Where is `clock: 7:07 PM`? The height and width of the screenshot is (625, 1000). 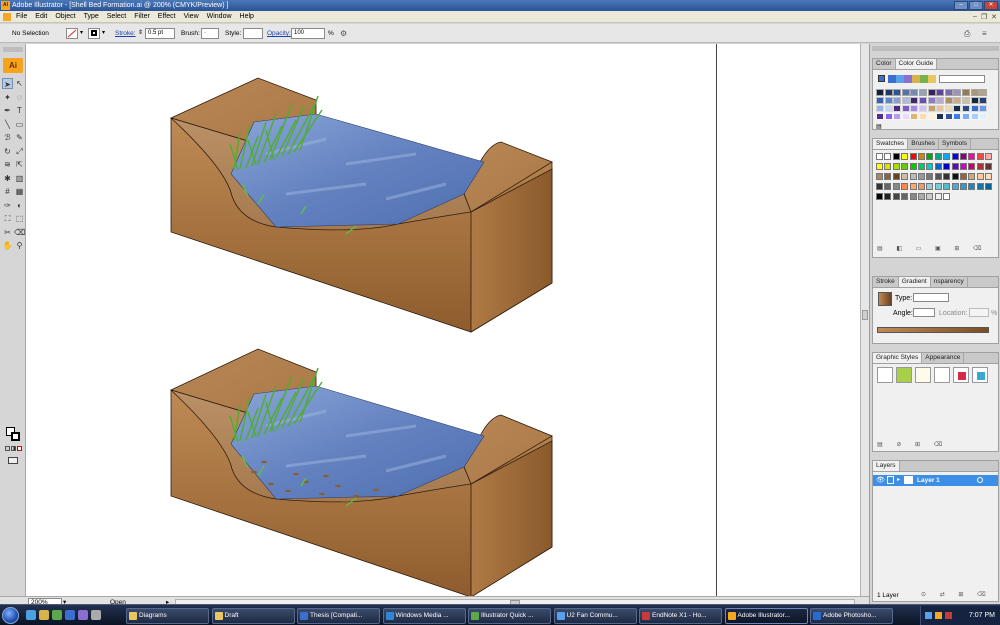
clock: 7:07 PM is located at coordinates (982, 615).